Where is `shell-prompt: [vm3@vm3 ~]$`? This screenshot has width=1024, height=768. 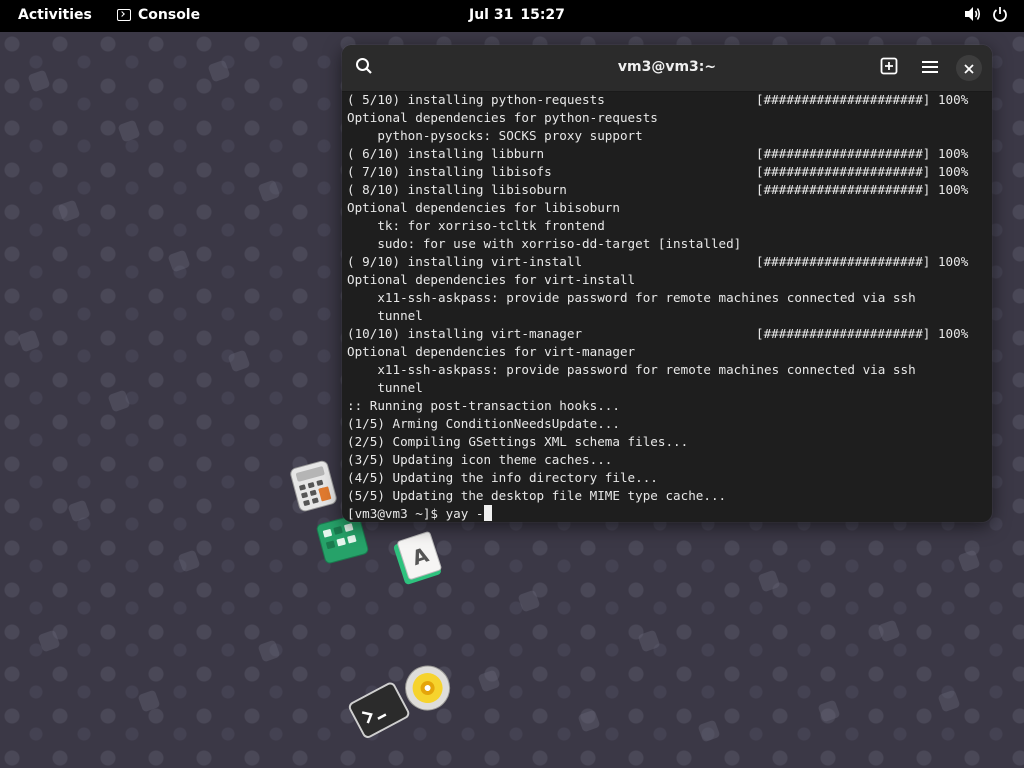
shell-prompt: [vm3@vm3 ~]$ is located at coordinates (396, 513).